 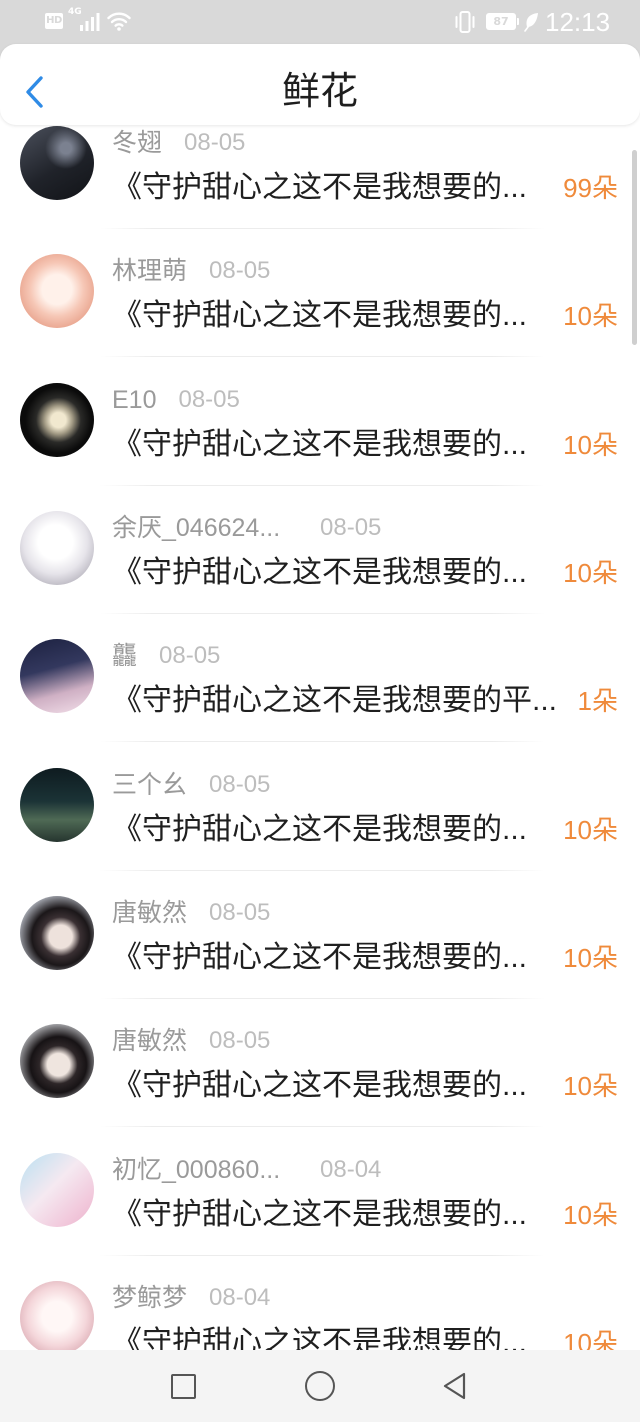 I want to click on item-meta: 余厌_046624... 08-05, so click(x=246, y=528).